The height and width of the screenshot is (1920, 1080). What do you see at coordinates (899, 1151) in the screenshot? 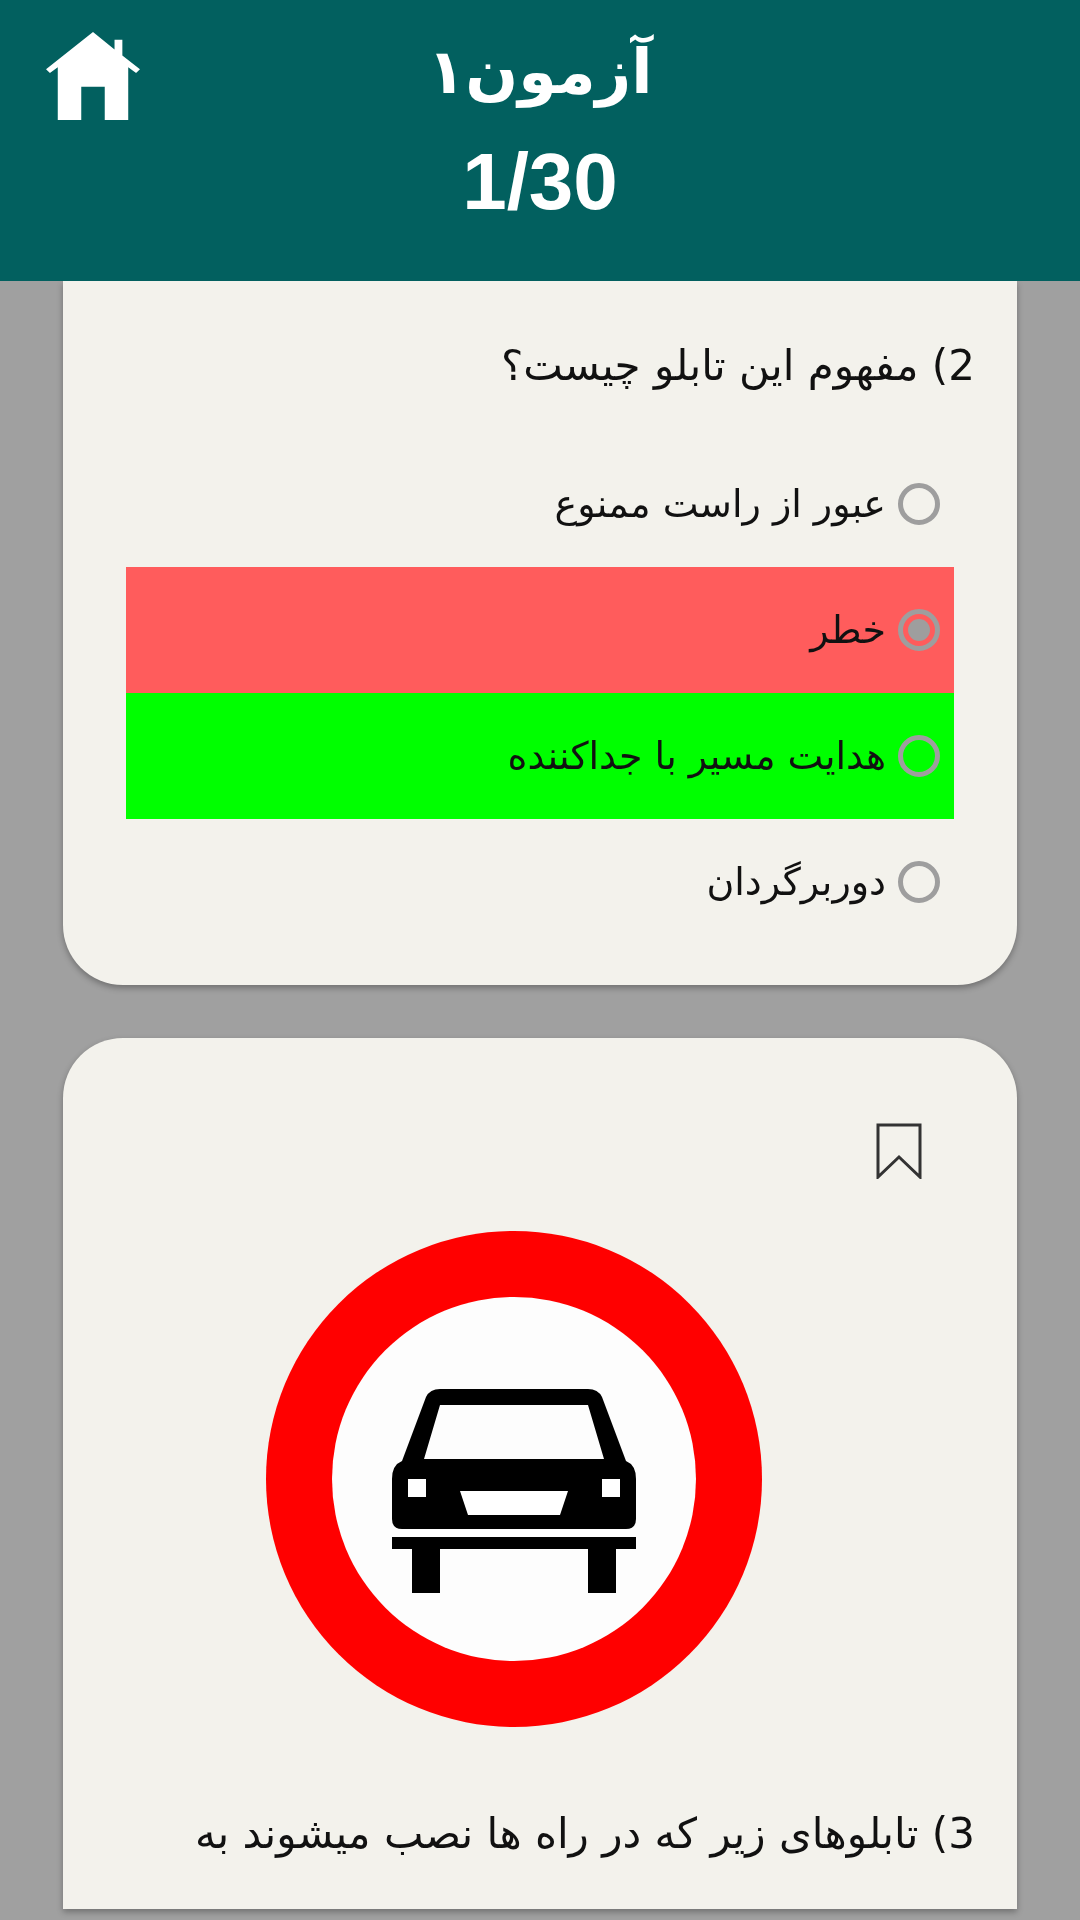
I see `bookmark-icon` at bounding box center [899, 1151].